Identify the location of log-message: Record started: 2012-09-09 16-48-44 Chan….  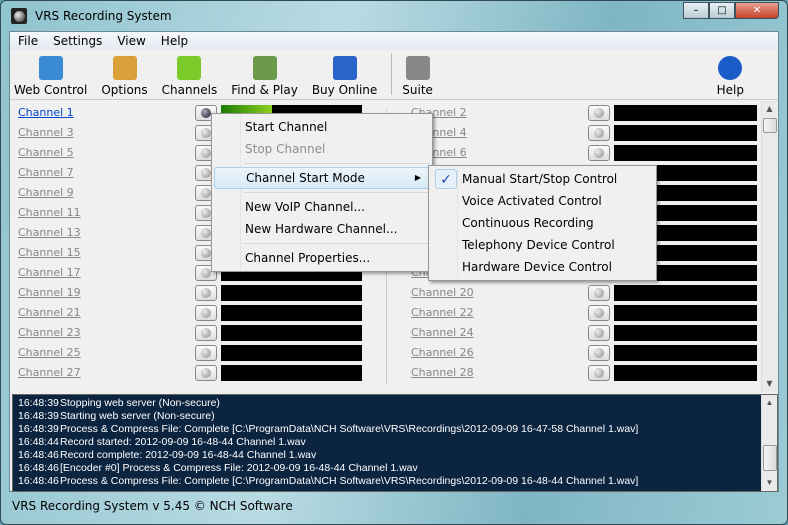
(183, 442).